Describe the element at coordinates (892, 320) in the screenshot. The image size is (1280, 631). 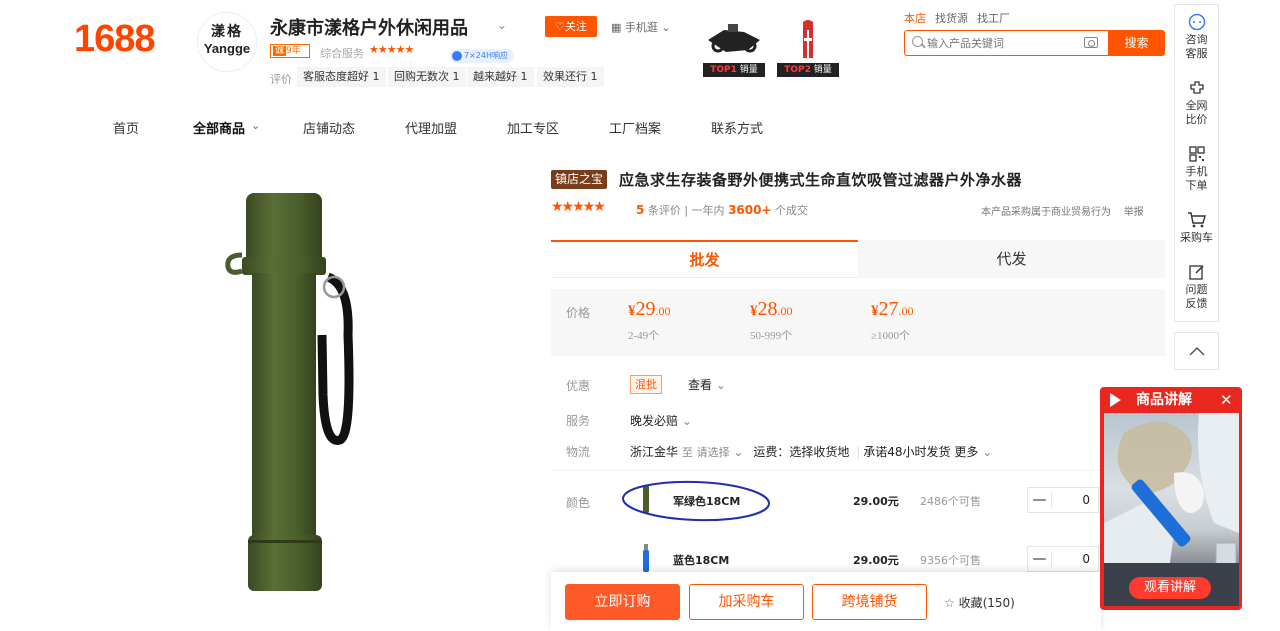
I see `price-tier-3: ¥27.00 ≥1000个` at that location.